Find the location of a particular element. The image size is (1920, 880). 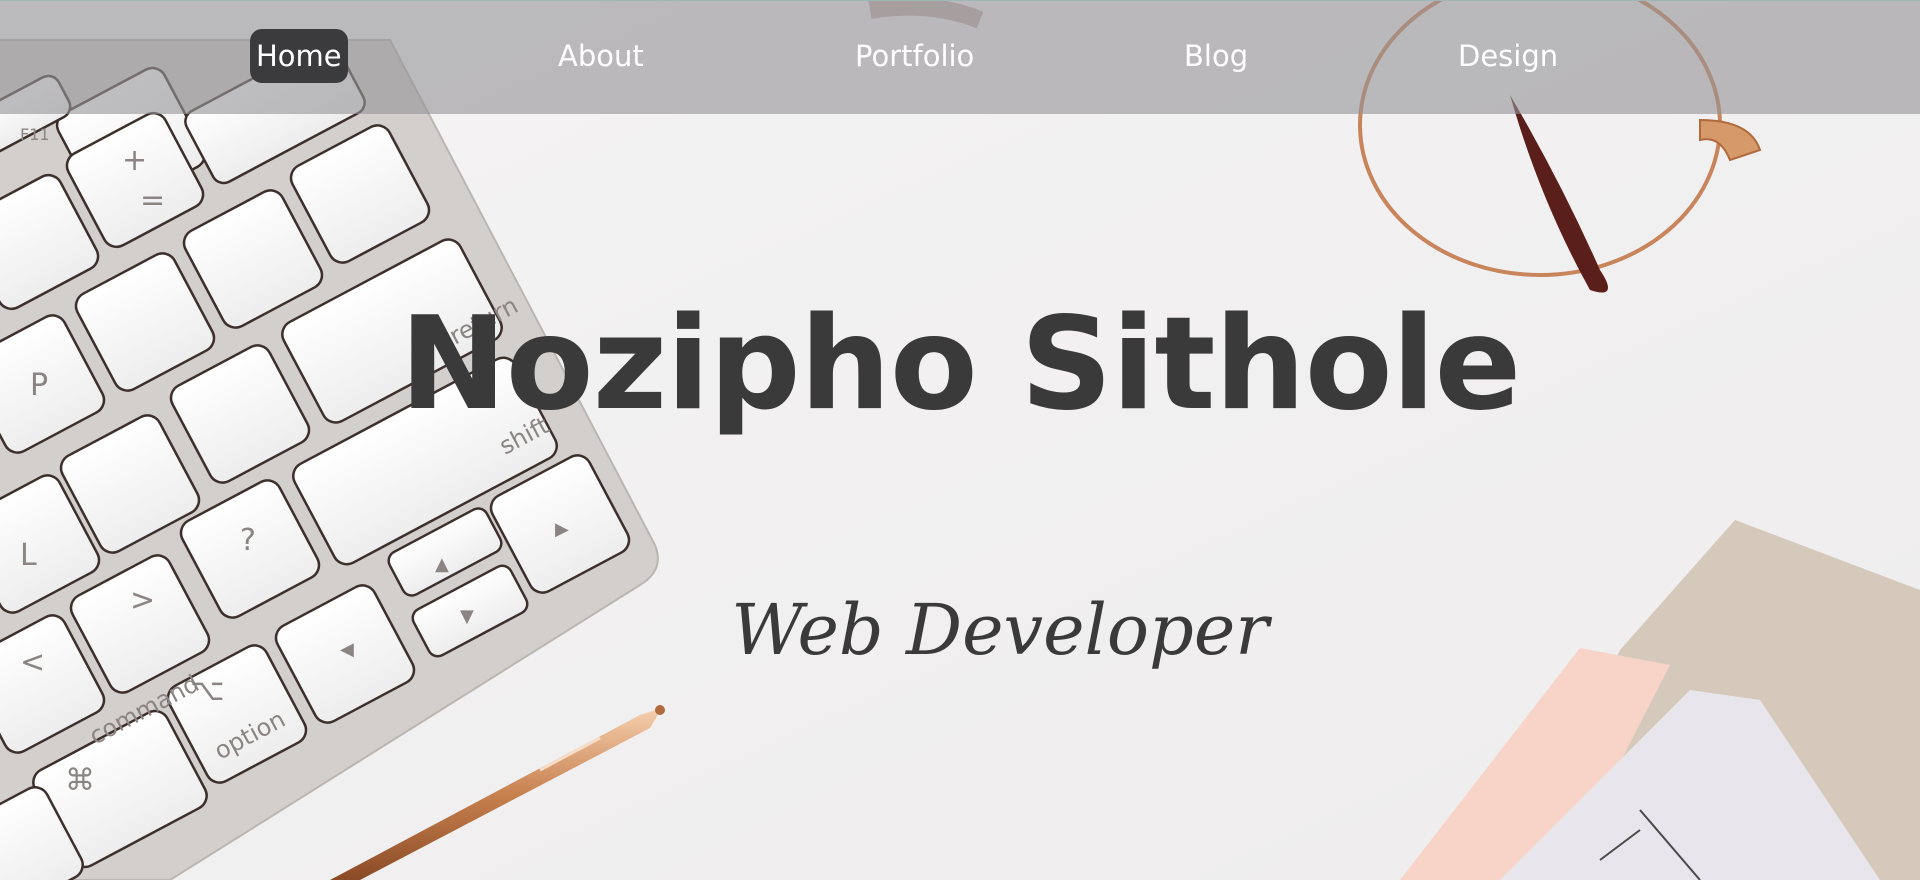

nav-portfolio-link: Portfolio is located at coordinates (914, 56).